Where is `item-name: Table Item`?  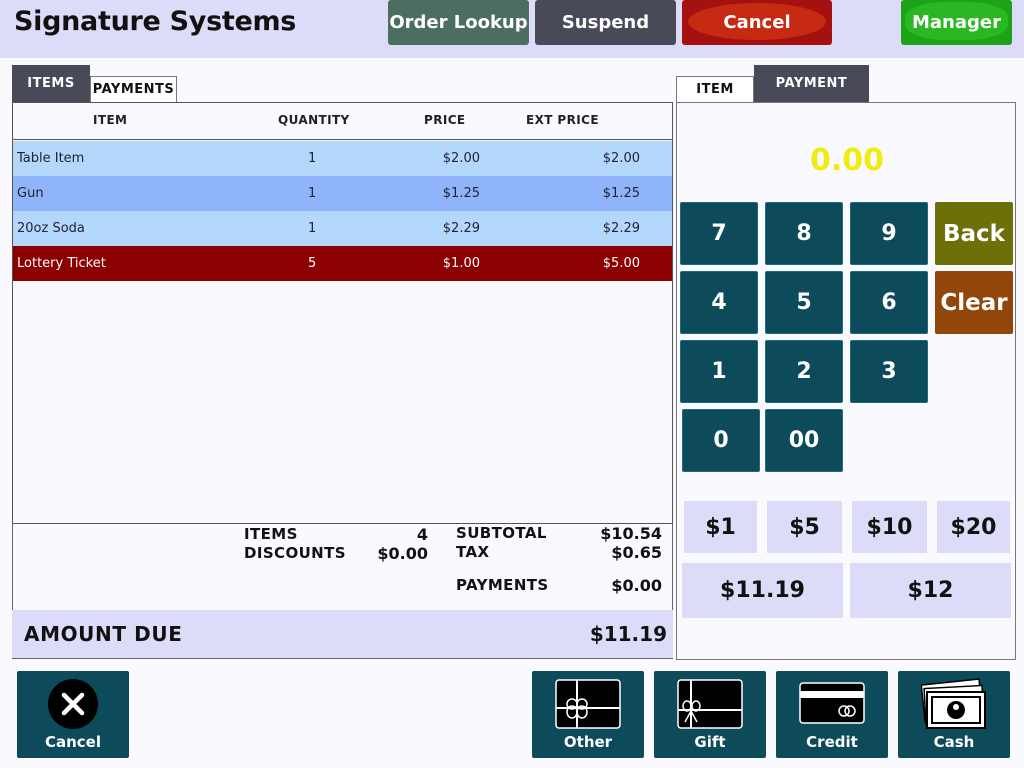
item-name: Table Item is located at coordinates (51, 158).